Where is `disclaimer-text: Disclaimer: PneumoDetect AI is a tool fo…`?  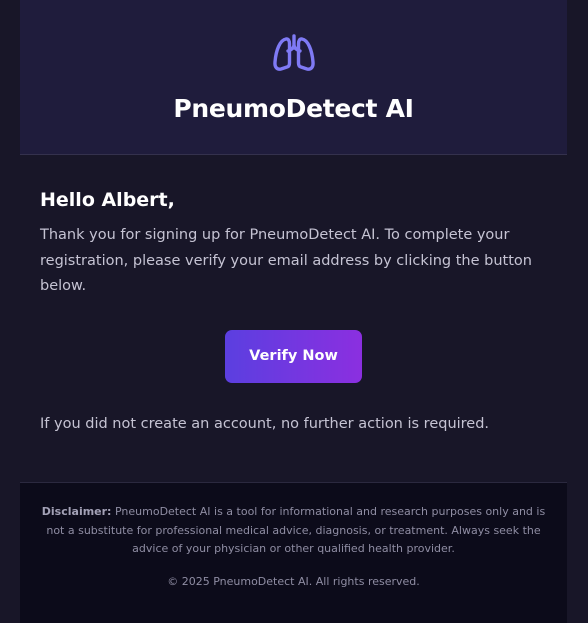 disclaimer-text: Disclaimer: PneumoDetect AI is a tool fo… is located at coordinates (293, 531).